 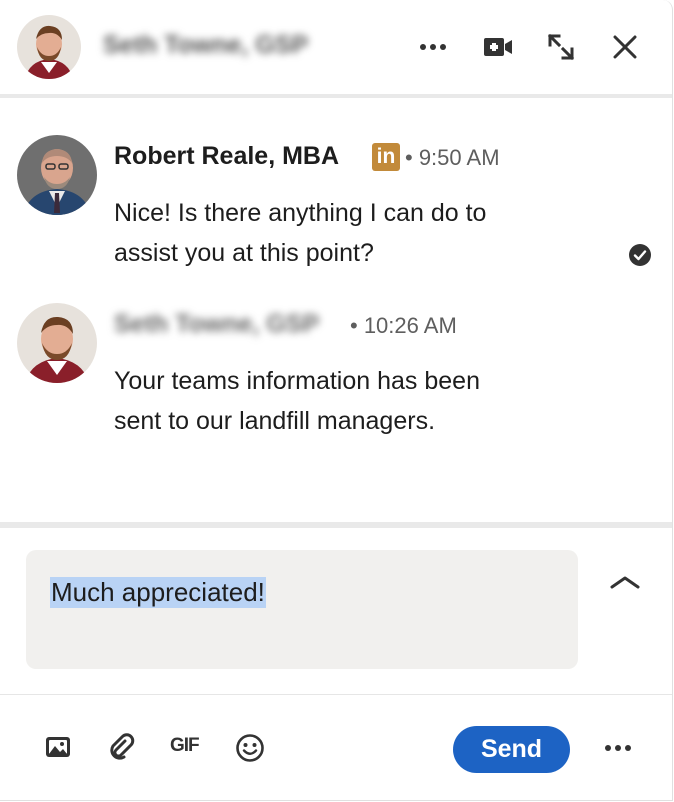 I want to click on conversation-header: Seth Towne, GSP, so click(x=336, y=49).